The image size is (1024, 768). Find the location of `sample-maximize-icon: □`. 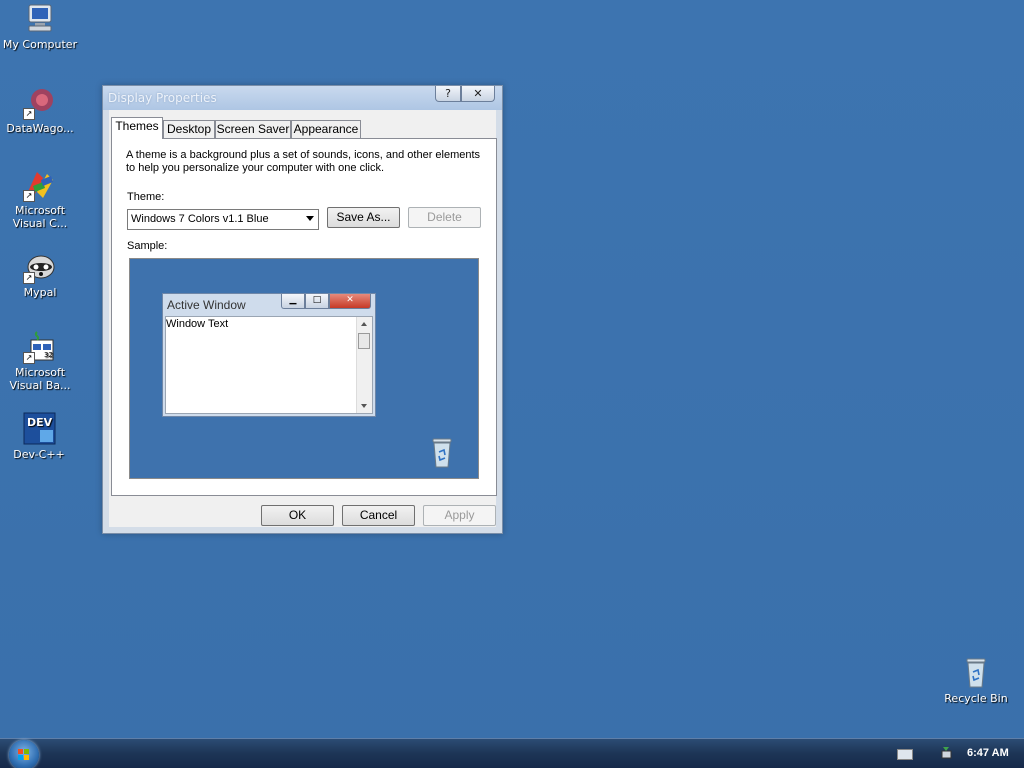

sample-maximize-icon: □ is located at coordinates (317, 301).